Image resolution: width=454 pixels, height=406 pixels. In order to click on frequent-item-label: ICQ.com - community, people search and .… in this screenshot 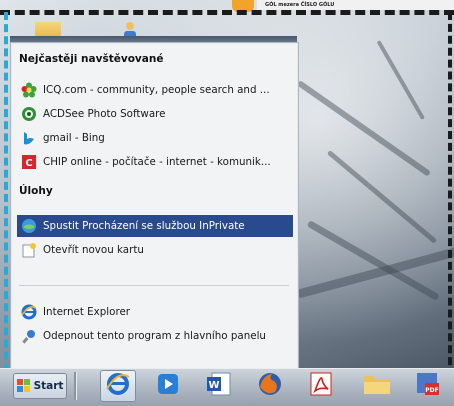, I will do `click(156, 90)`.